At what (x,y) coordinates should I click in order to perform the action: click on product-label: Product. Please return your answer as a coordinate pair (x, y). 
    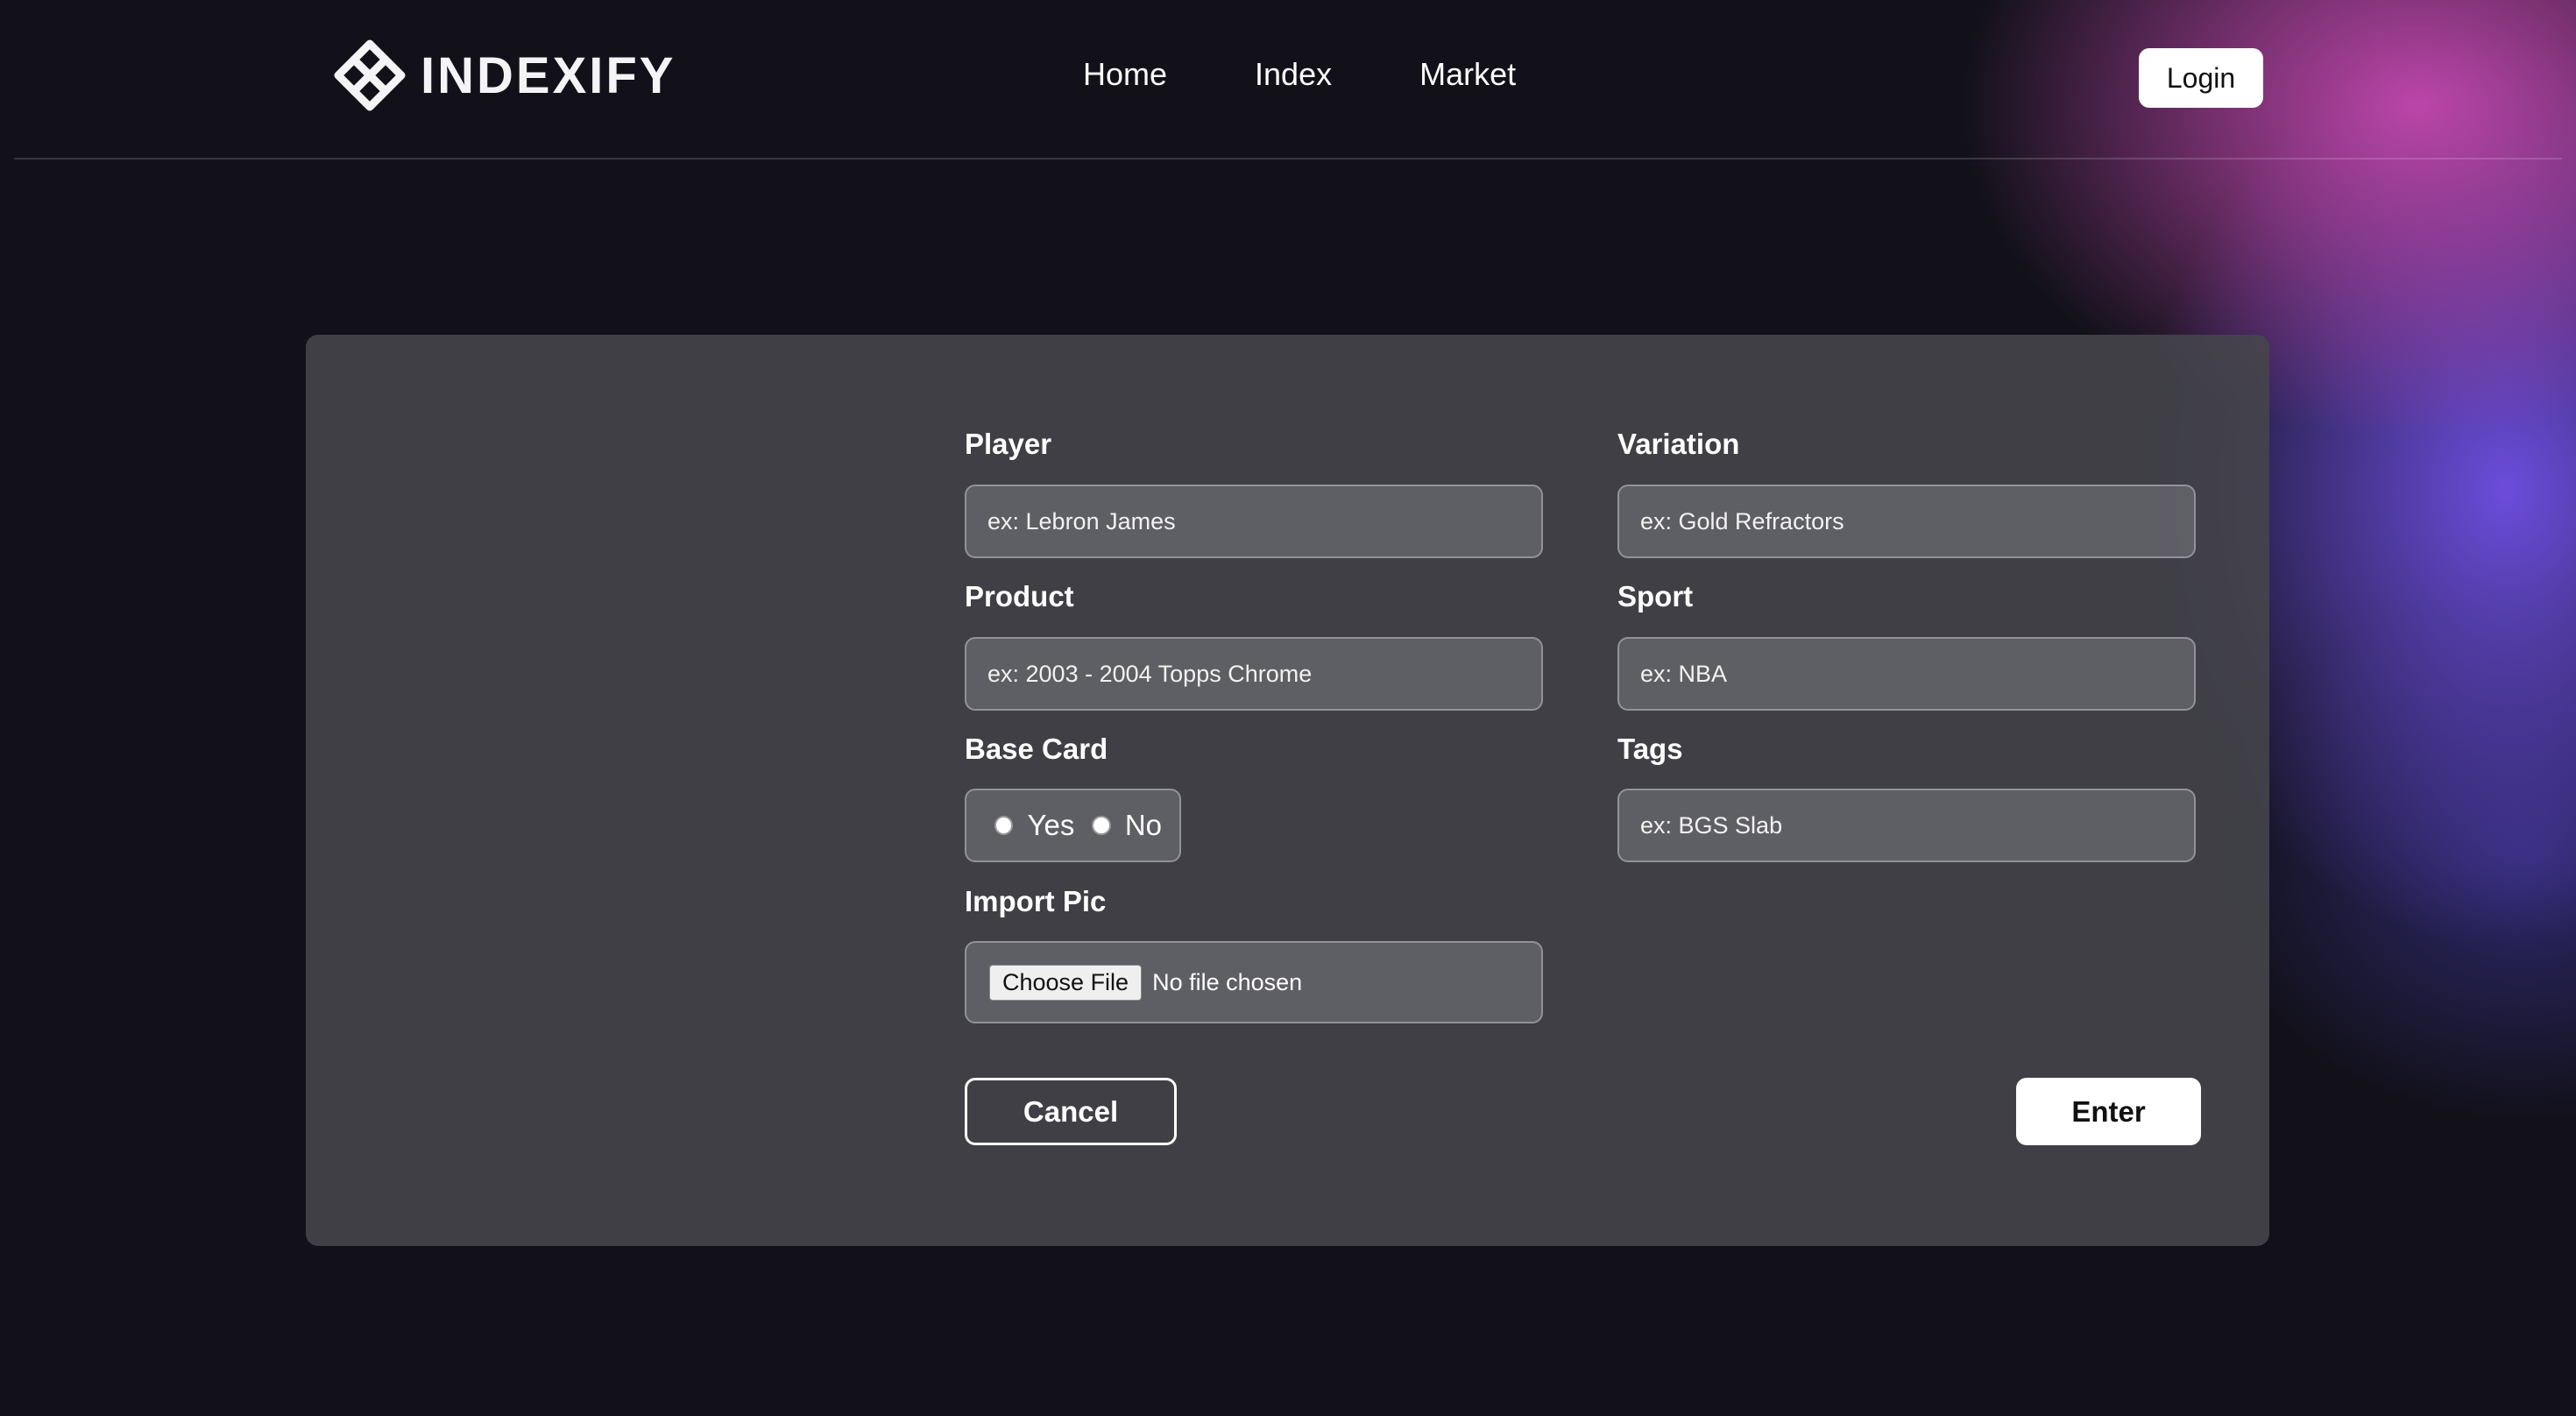
    Looking at the image, I should click on (1019, 596).